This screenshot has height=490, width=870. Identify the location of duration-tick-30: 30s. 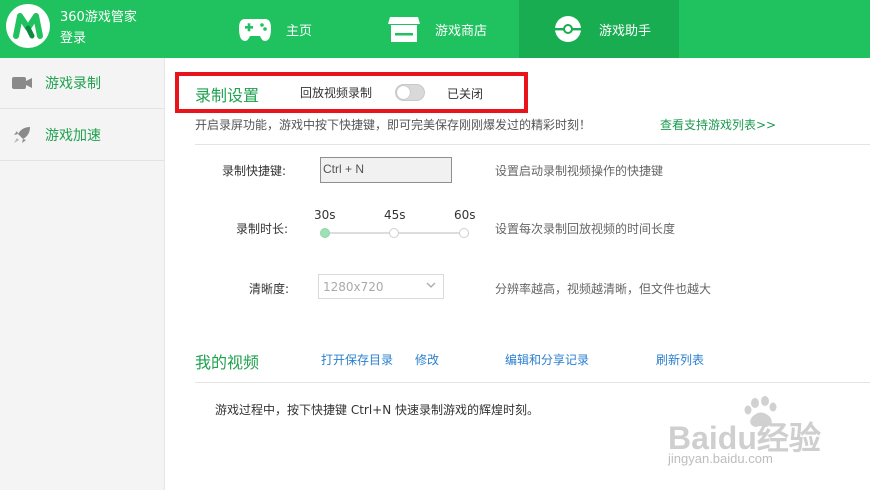
(325, 215).